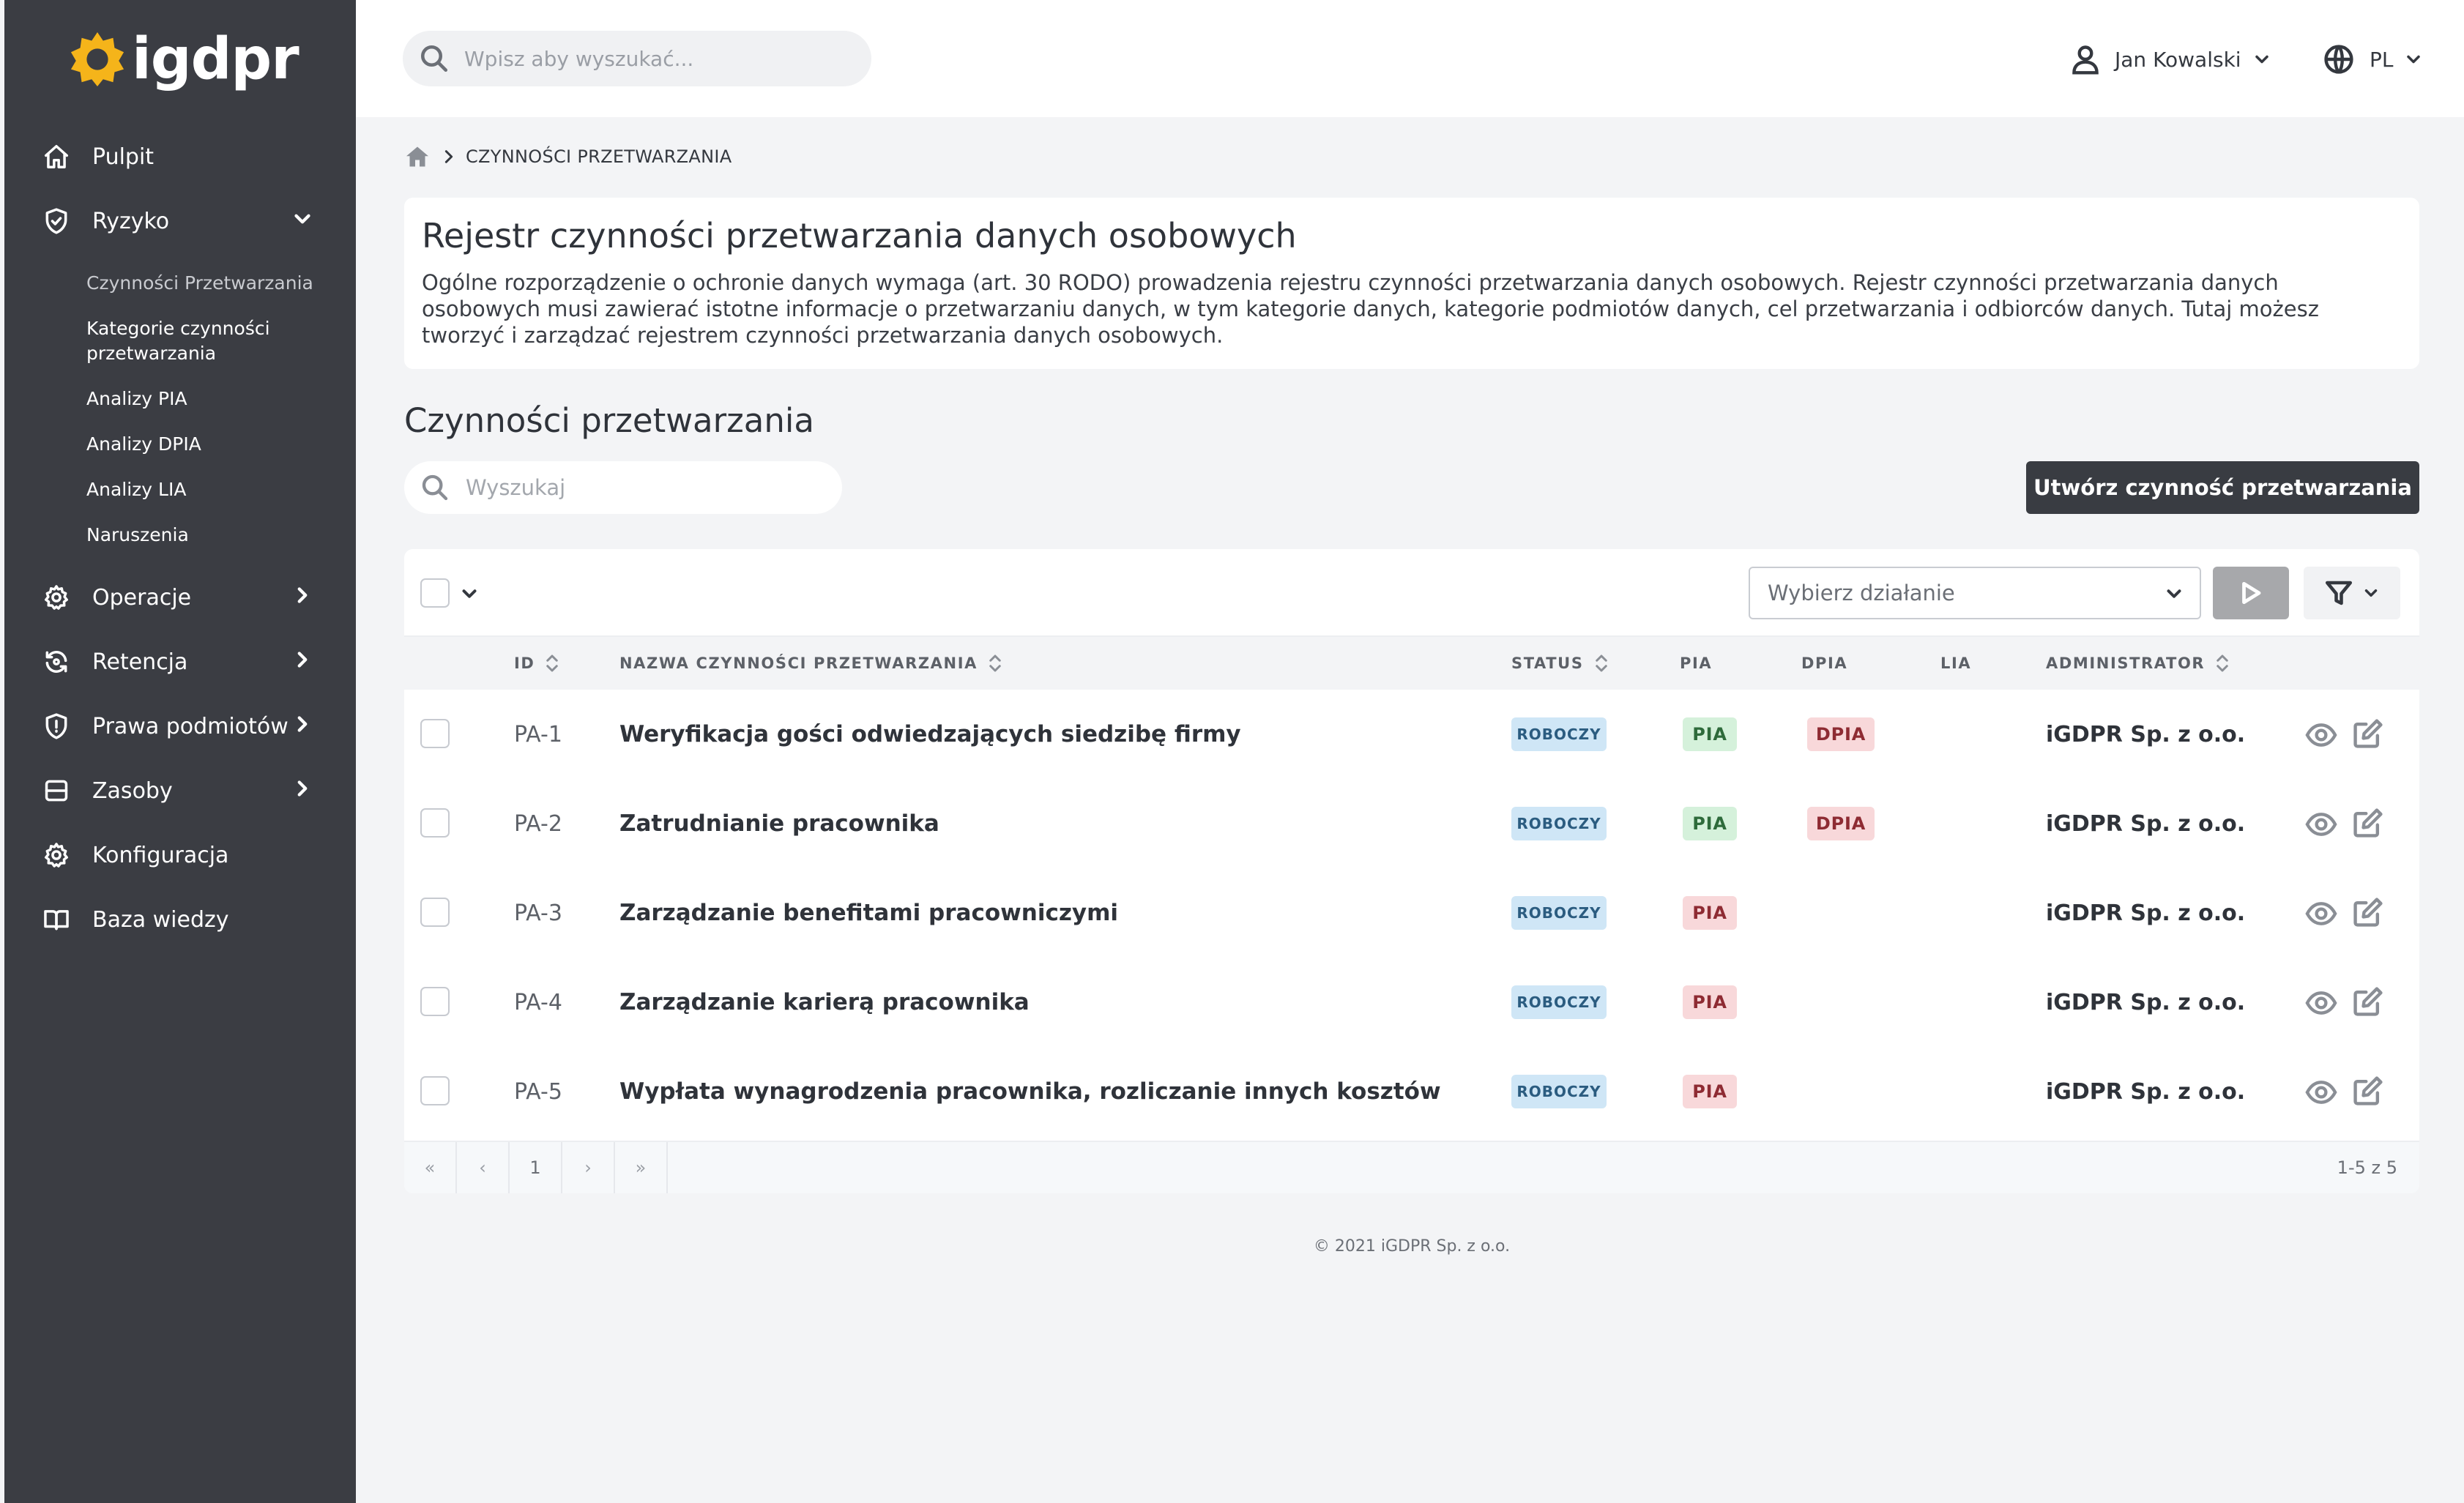  Describe the element at coordinates (430, 1167) in the screenshot. I see `pagination-first: «` at that location.